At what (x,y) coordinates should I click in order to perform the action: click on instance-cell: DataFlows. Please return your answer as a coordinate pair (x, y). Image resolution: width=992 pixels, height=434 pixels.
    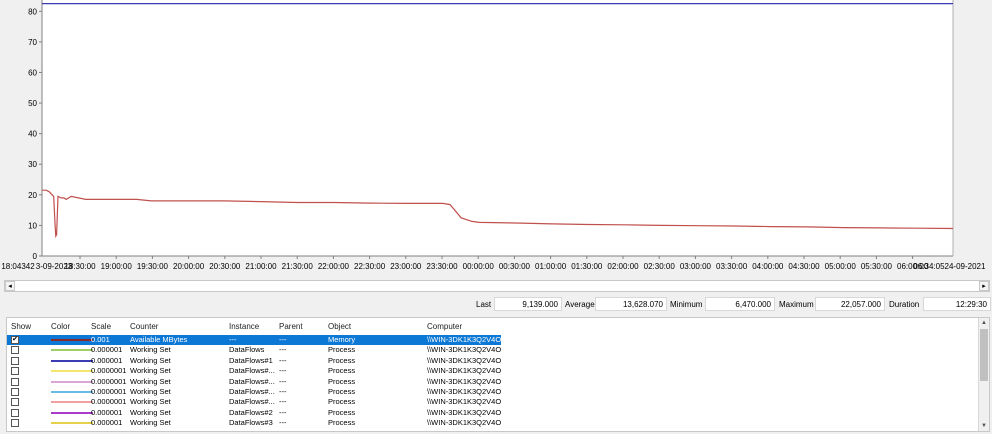
    Looking at the image, I should click on (247, 350).